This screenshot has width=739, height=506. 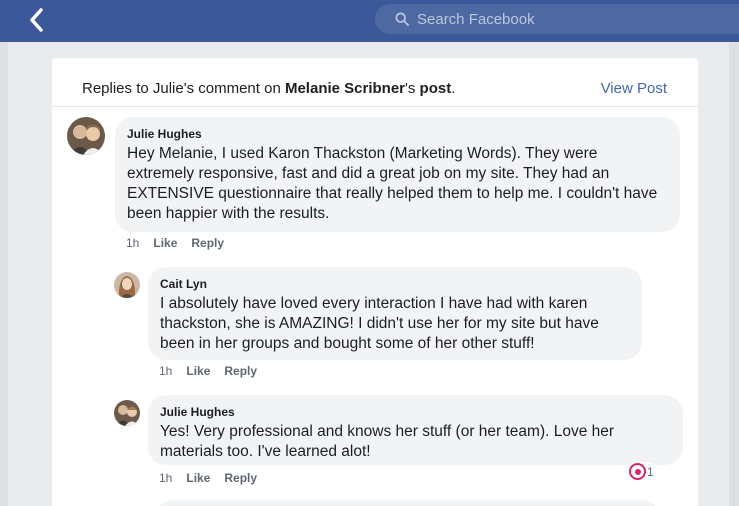 I want to click on page-margin-right, so click(x=734, y=274).